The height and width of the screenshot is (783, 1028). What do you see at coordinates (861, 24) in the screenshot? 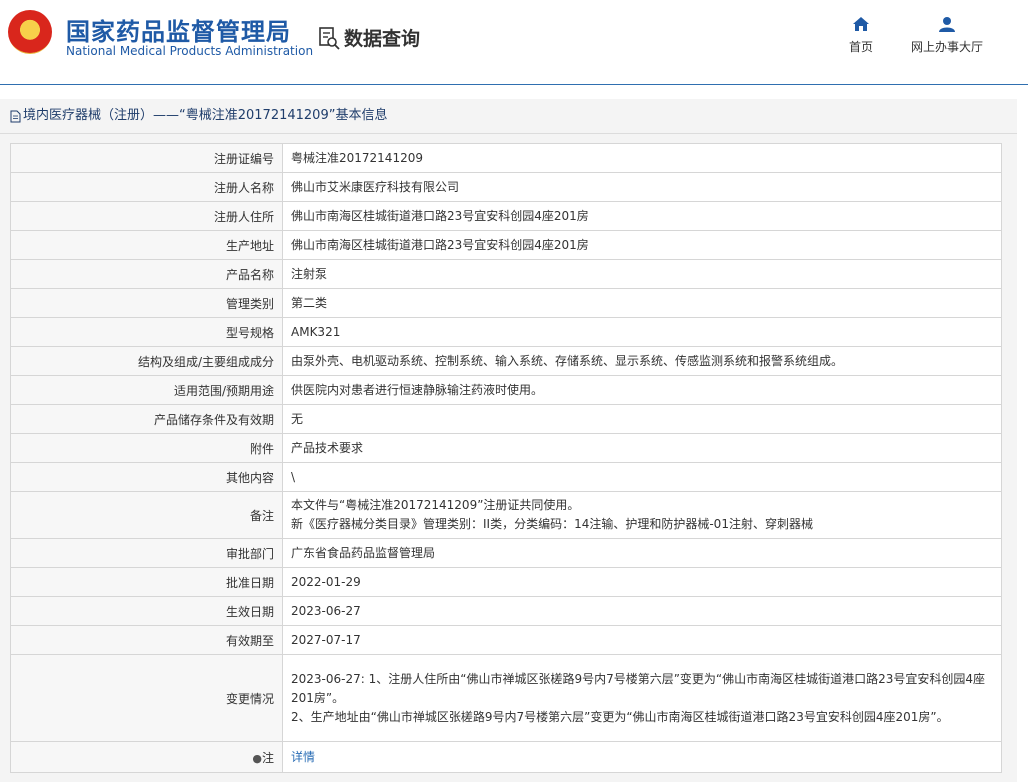
I see `home-icon` at bounding box center [861, 24].